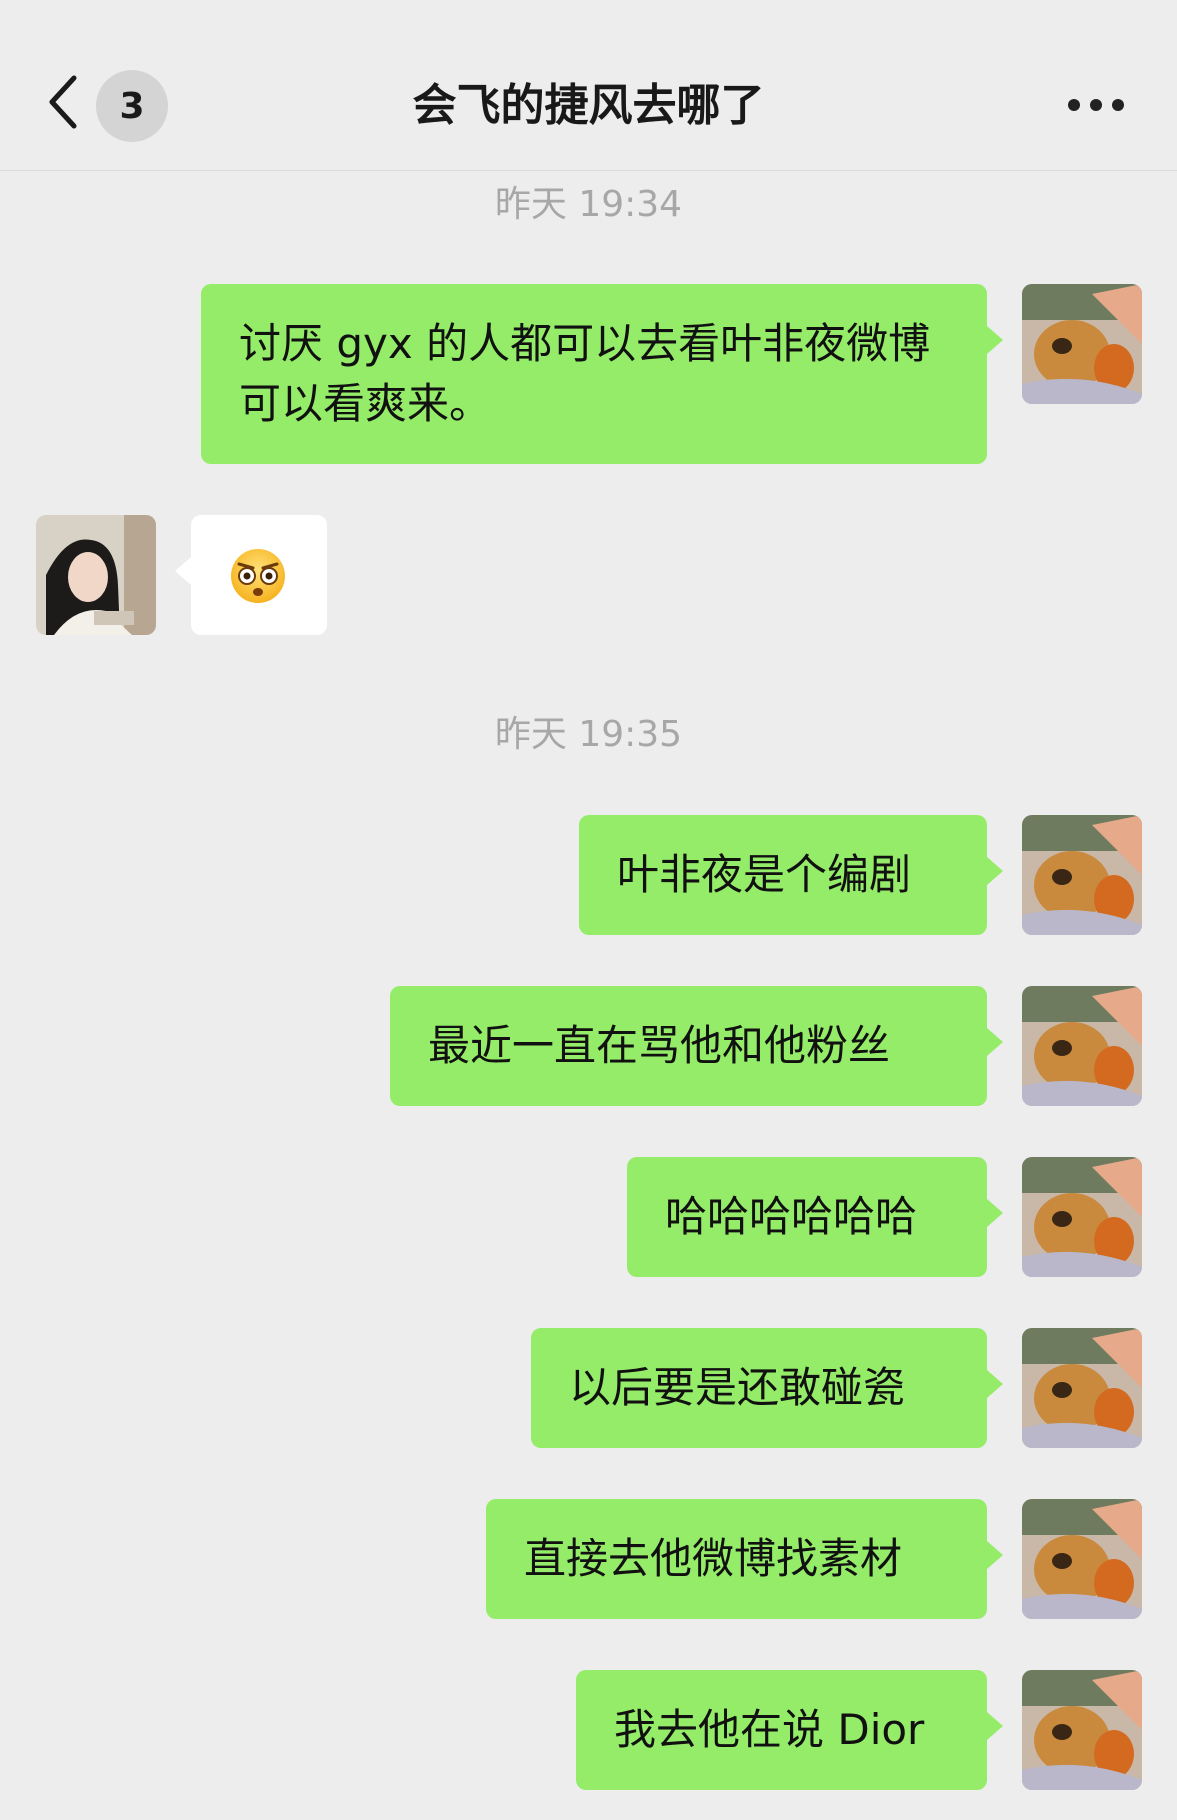 This screenshot has width=1177, height=1820. I want to click on contact-avatar, so click(96, 575).